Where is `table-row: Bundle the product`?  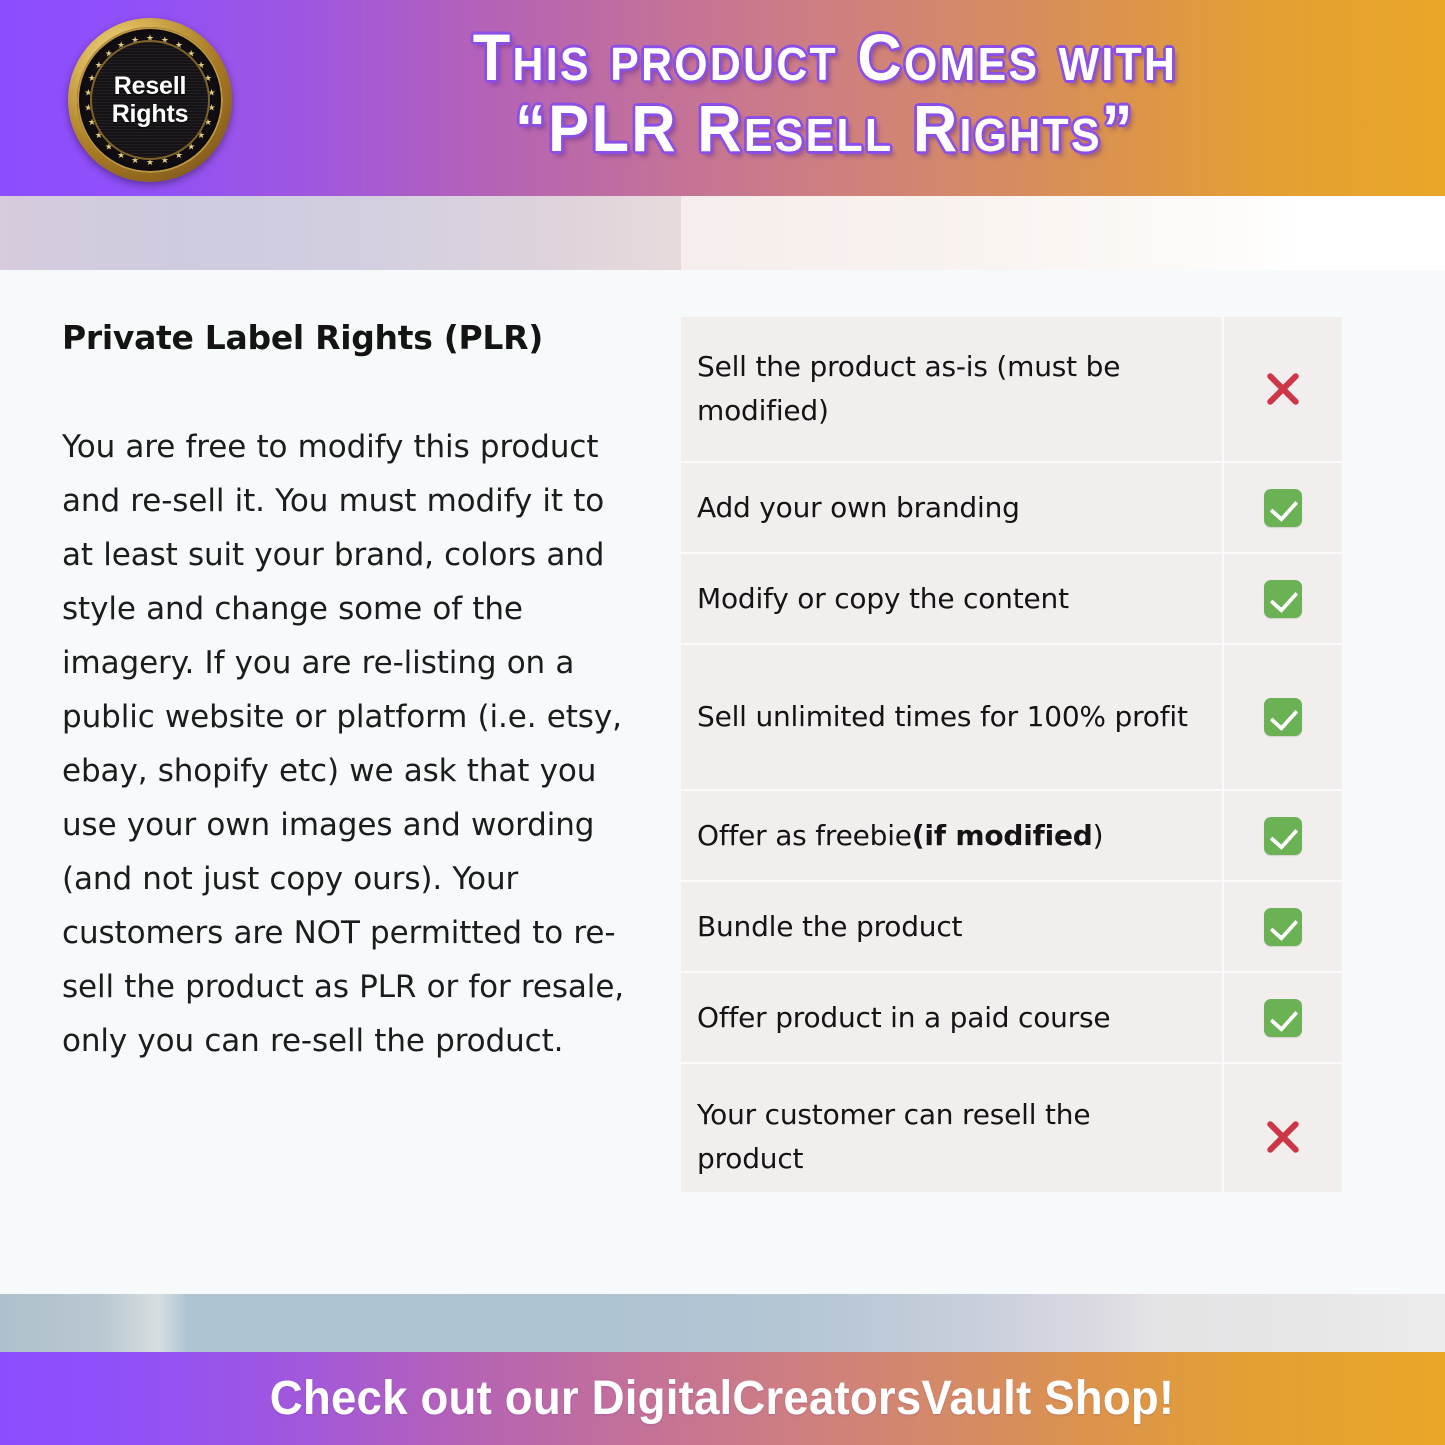 table-row: Bundle the product is located at coordinates (1011, 927).